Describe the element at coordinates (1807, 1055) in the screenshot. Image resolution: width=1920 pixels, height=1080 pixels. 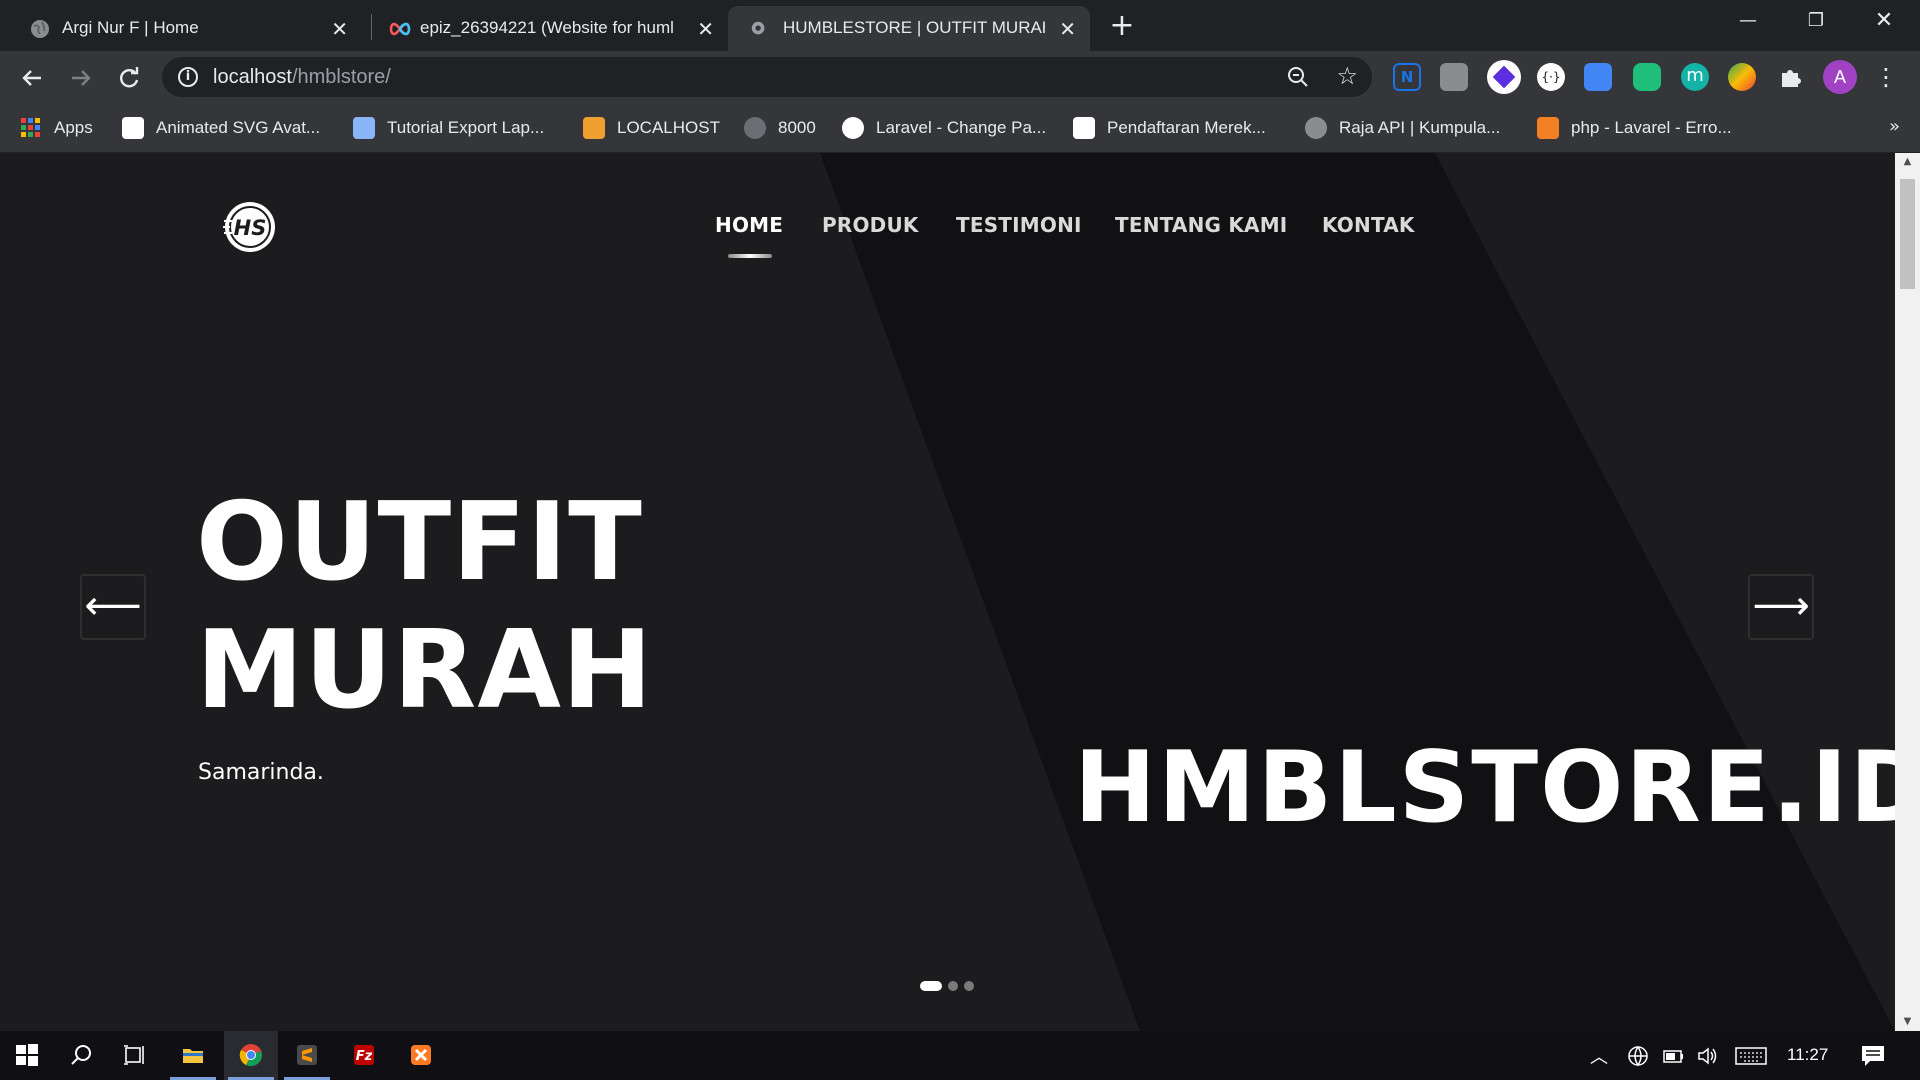
I see `taskbar-clock: 11:27` at that location.